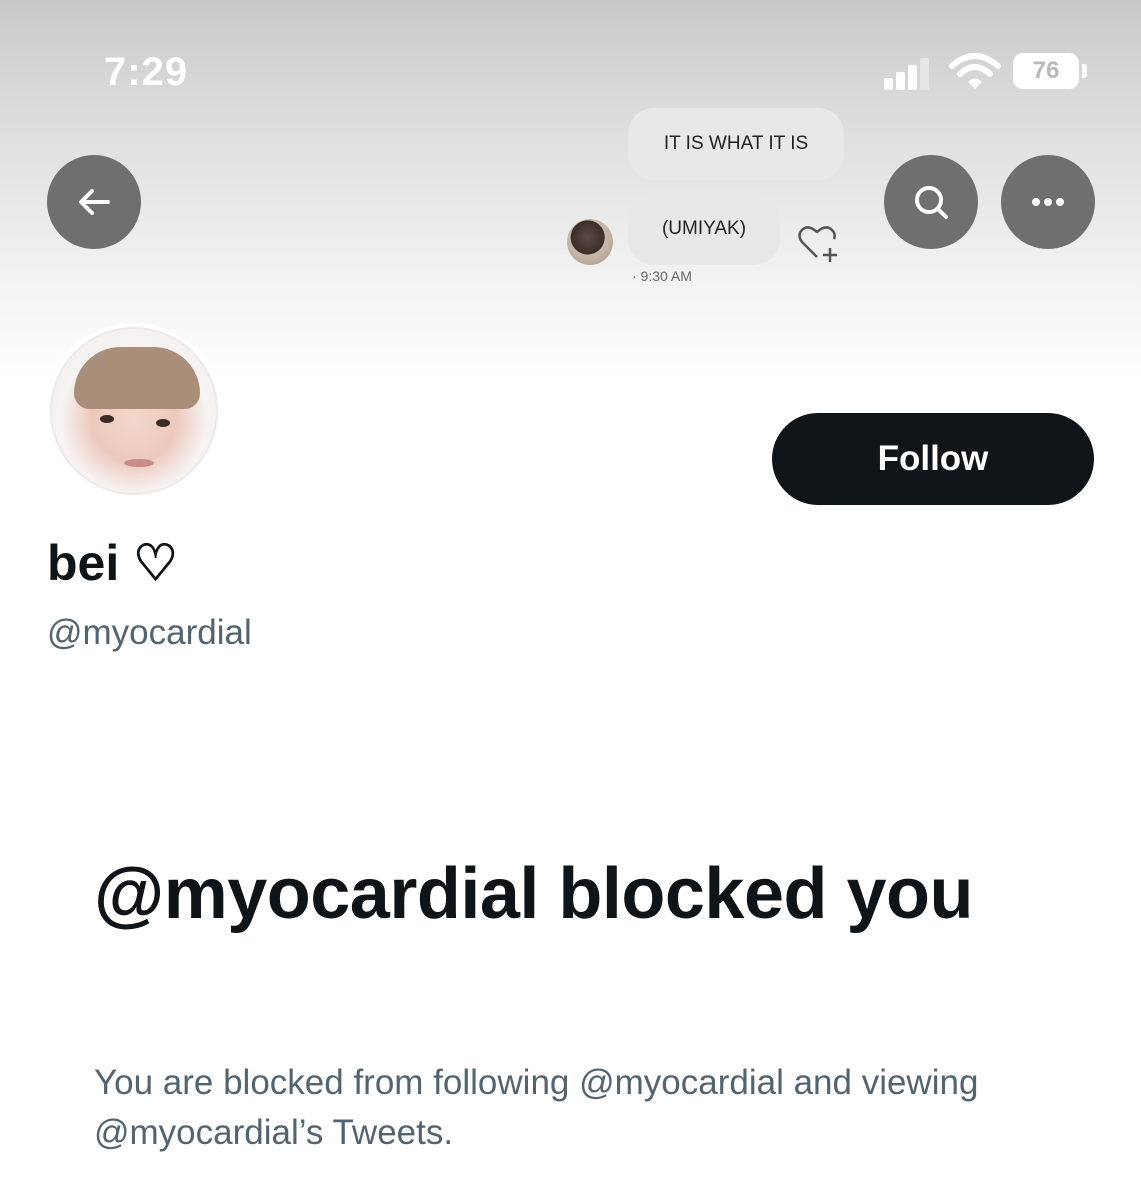 Image resolution: width=1141 pixels, height=1200 pixels. What do you see at coordinates (933, 459) in the screenshot?
I see `follow-button: Follow` at bounding box center [933, 459].